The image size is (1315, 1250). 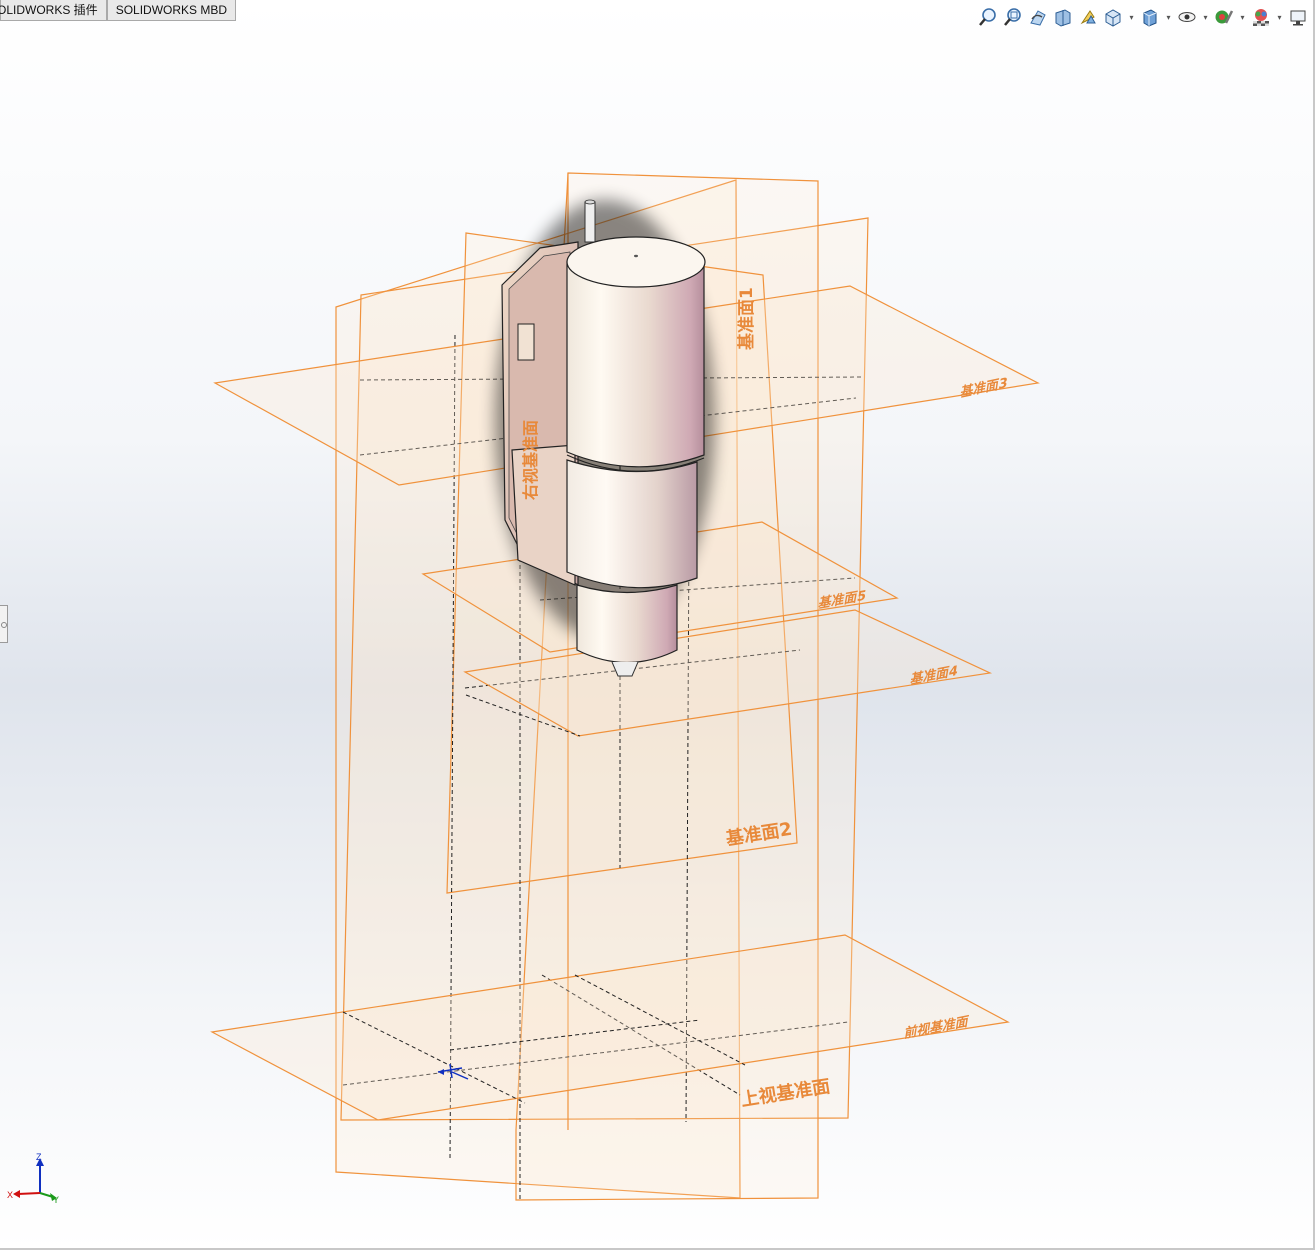 What do you see at coordinates (1013, 17) in the screenshot?
I see `zoom-to-area-icon` at bounding box center [1013, 17].